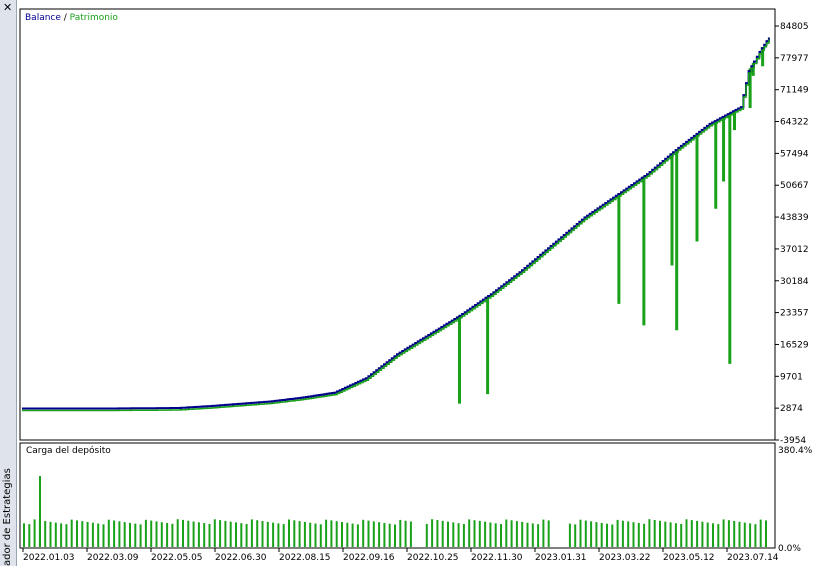  I want to click on y-tick-label: 37012, so click(794, 250).